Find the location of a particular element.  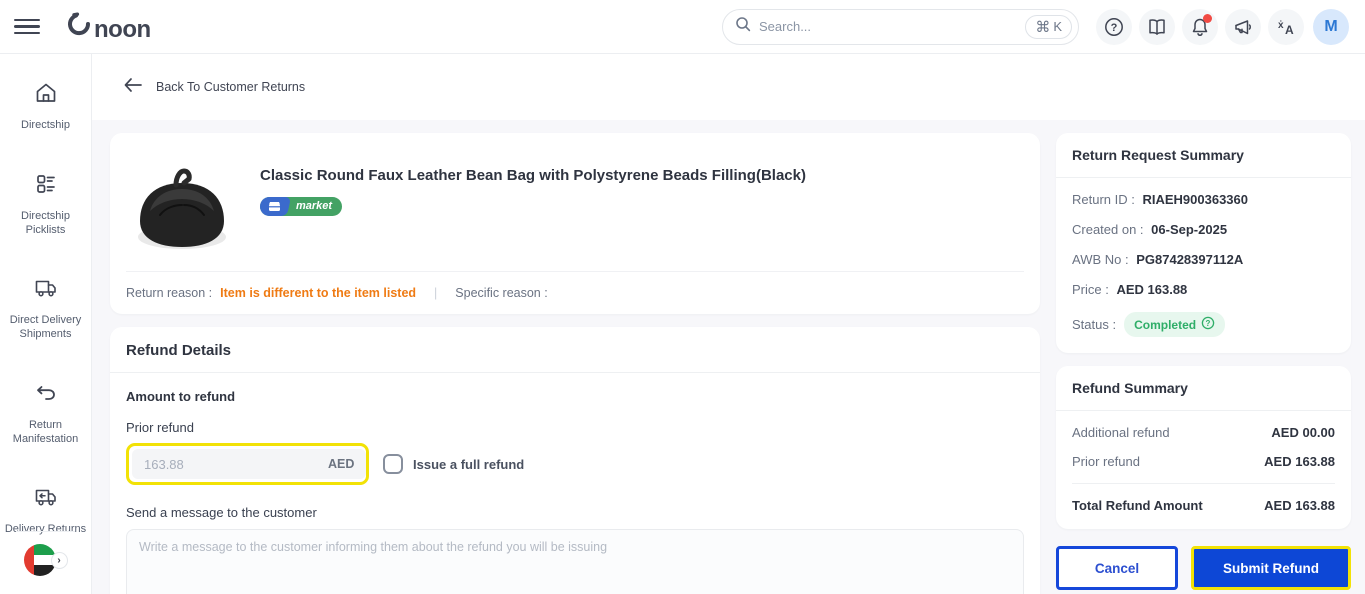

refund-details-header: Refund Details is located at coordinates (575, 350).